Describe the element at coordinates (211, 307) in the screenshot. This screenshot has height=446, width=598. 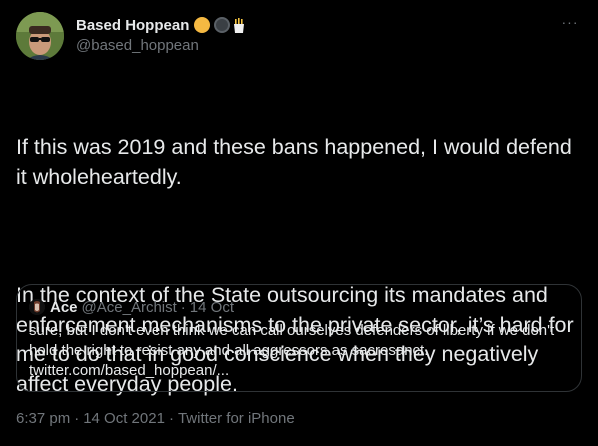
I see `quote-date: 14 Oct` at that location.